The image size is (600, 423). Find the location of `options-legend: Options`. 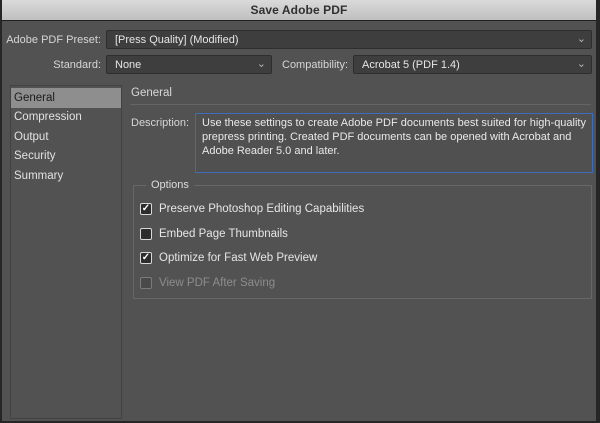

options-legend: Options is located at coordinates (170, 185).